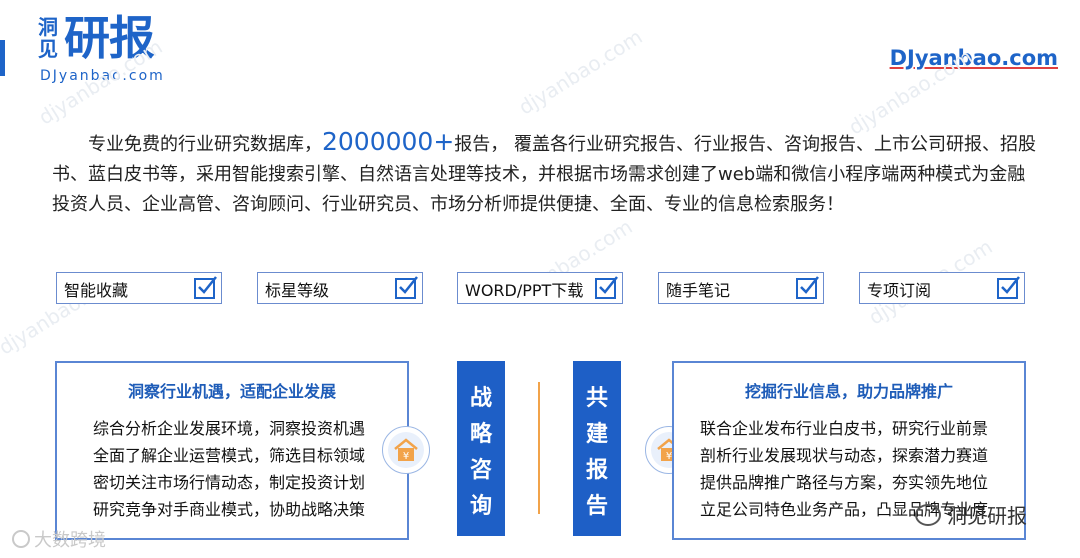 The height and width of the screenshot is (558, 1080). Describe the element at coordinates (480, 470) in the screenshot. I see `vertical-char: 咨` at that location.